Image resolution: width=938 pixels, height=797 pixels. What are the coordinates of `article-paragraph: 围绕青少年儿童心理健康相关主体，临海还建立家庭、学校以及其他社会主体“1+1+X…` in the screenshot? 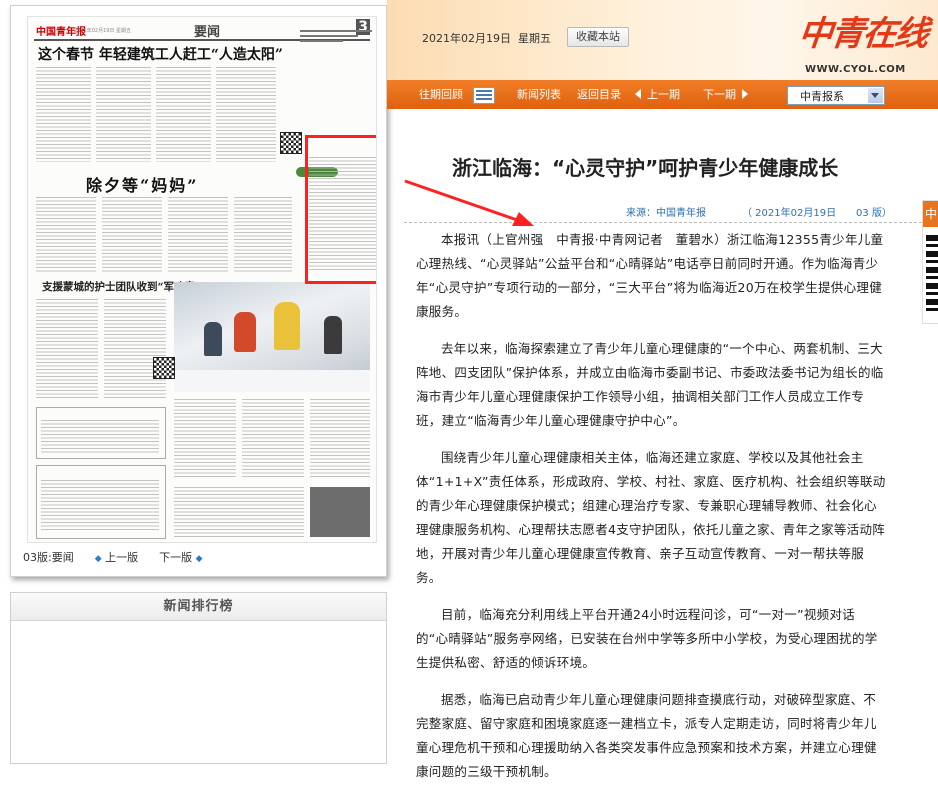 It's located at (651, 517).